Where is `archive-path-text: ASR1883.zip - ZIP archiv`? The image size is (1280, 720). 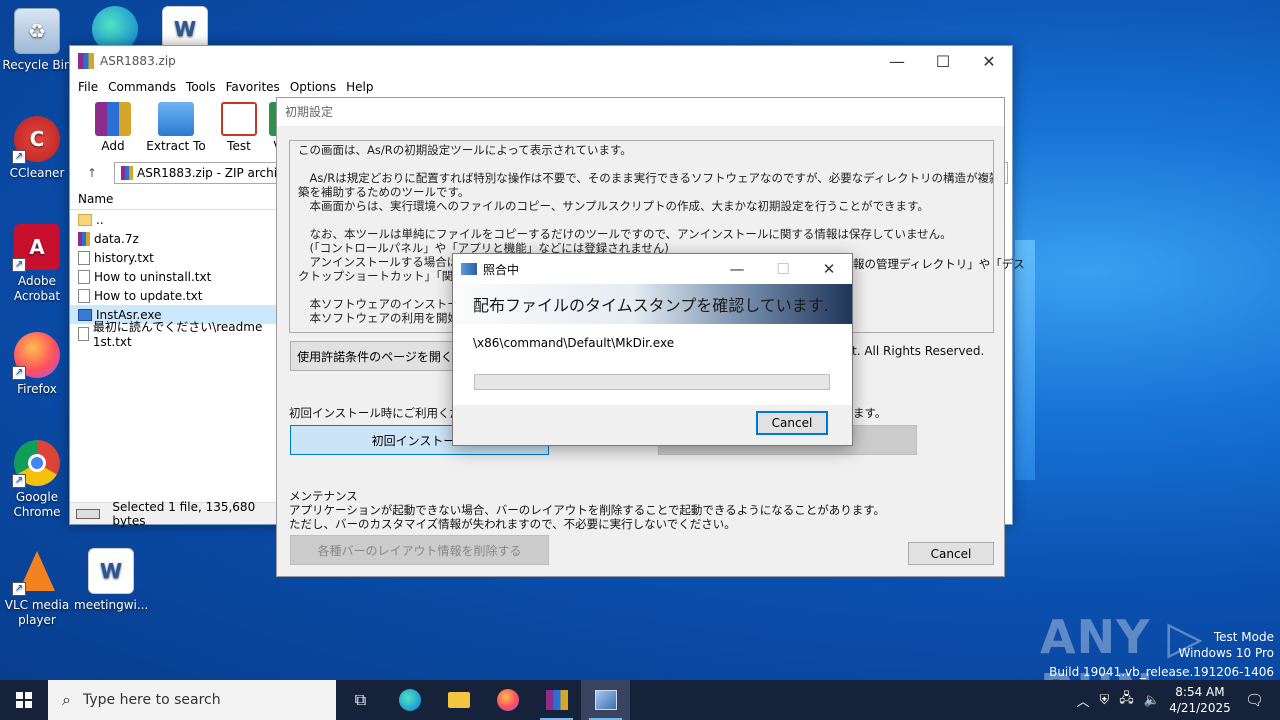 archive-path-text: ASR1883.zip - ZIP archiv is located at coordinates (211, 173).